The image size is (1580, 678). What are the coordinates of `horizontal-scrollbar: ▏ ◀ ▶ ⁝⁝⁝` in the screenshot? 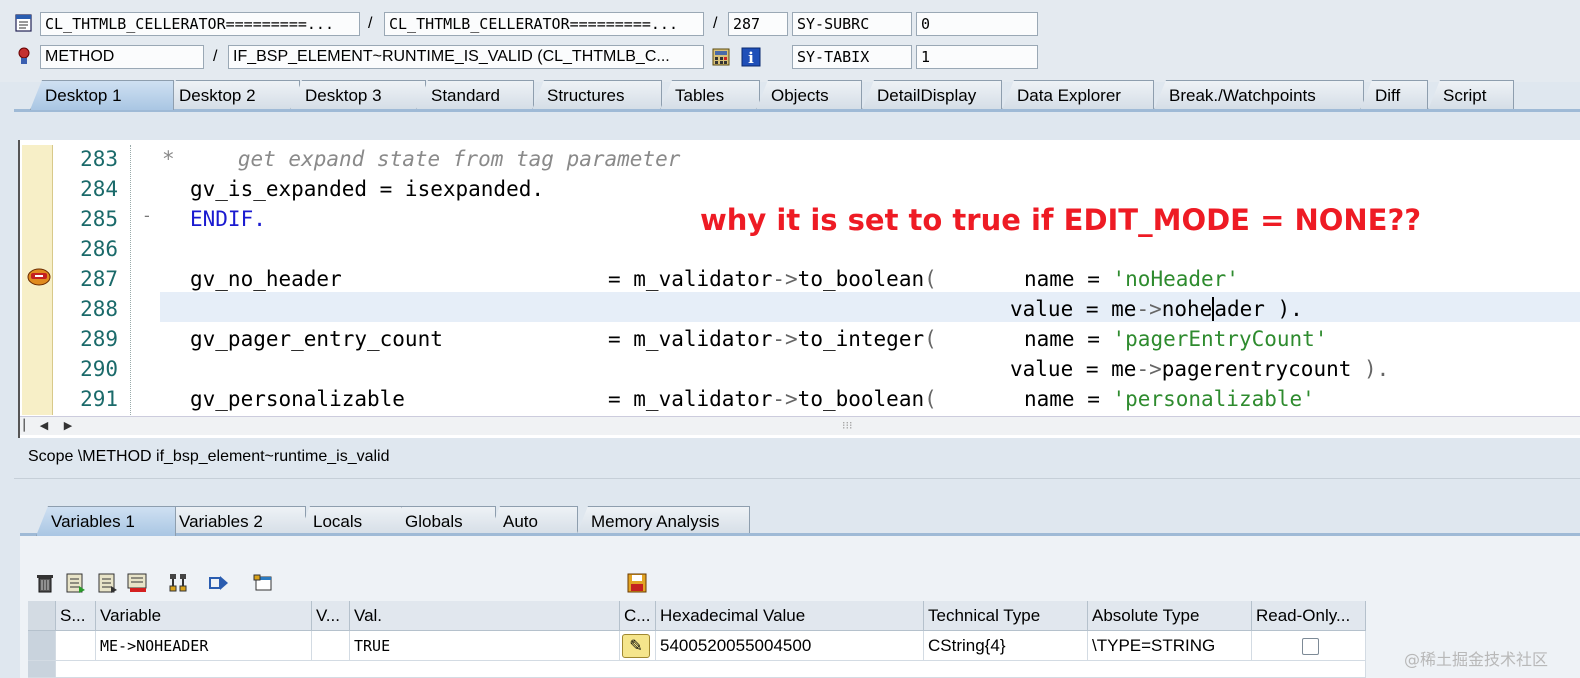 It's located at (800, 425).